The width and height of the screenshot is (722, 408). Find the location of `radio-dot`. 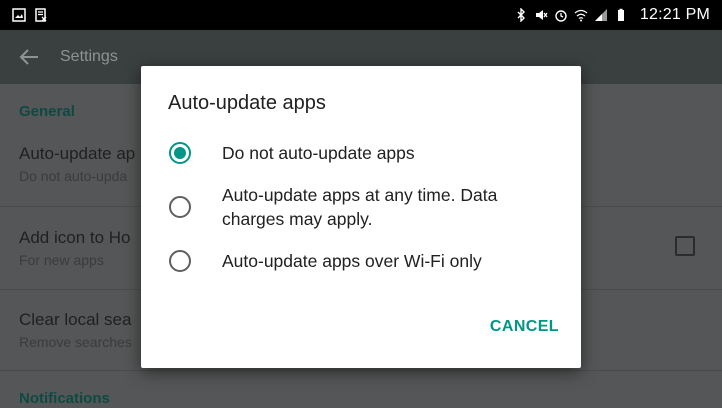

radio-dot is located at coordinates (180, 153).